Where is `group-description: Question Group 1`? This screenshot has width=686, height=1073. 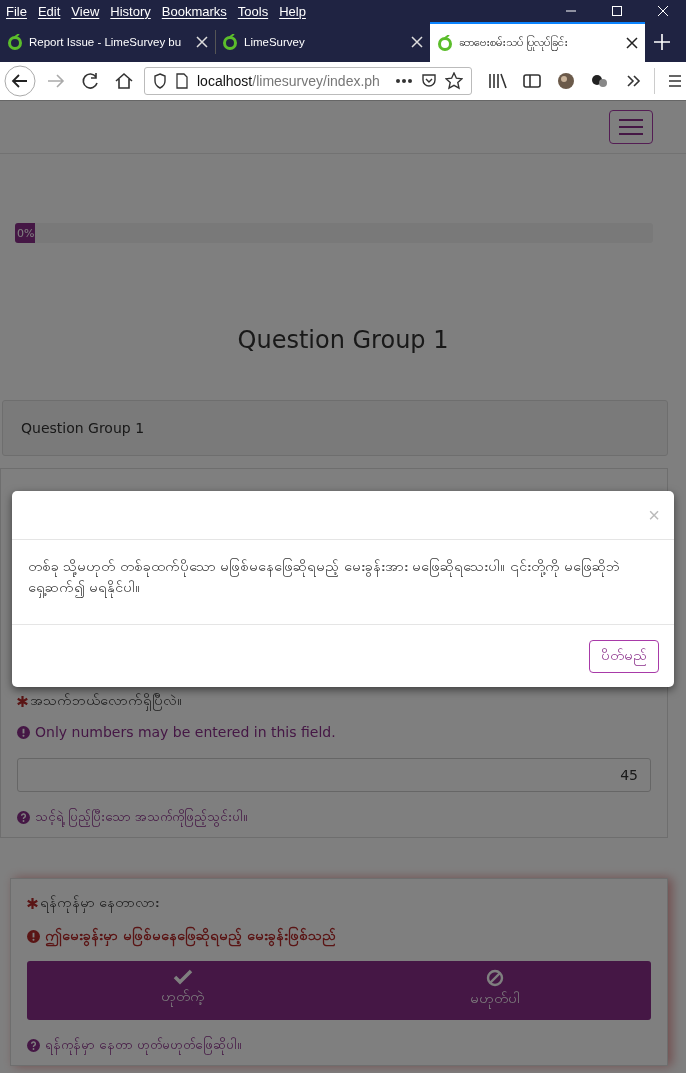 group-description: Question Group 1 is located at coordinates (335, 428).